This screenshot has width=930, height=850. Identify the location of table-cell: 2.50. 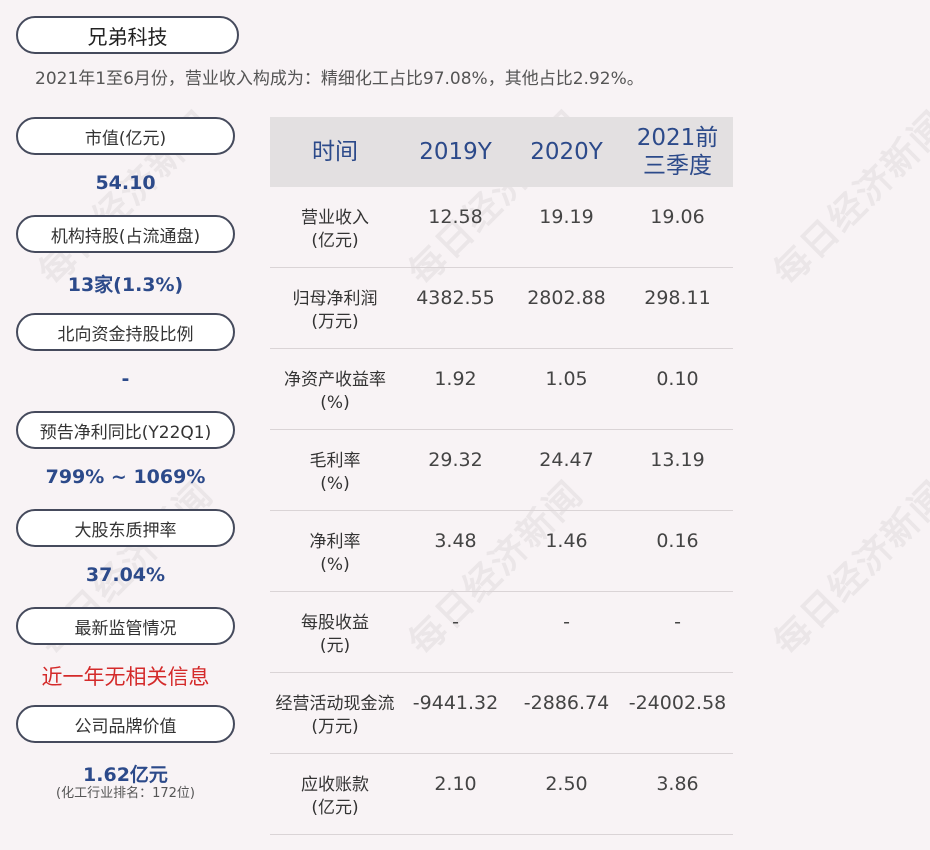
(566, 784).